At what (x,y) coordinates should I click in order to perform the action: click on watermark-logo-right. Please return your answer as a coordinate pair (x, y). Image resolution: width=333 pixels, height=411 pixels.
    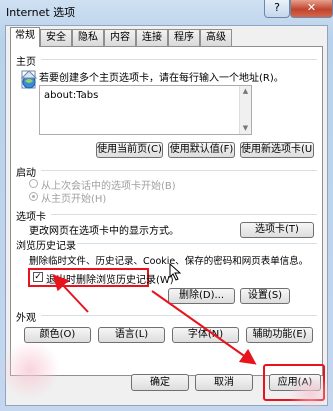
    Looking at the image, I should click on (310, 393).